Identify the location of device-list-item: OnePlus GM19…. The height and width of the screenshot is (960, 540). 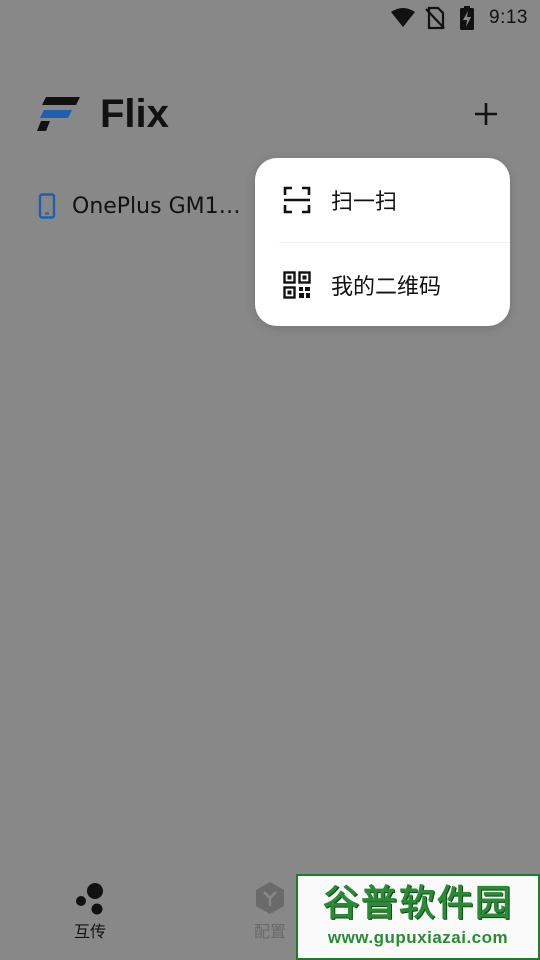
(146, 206).